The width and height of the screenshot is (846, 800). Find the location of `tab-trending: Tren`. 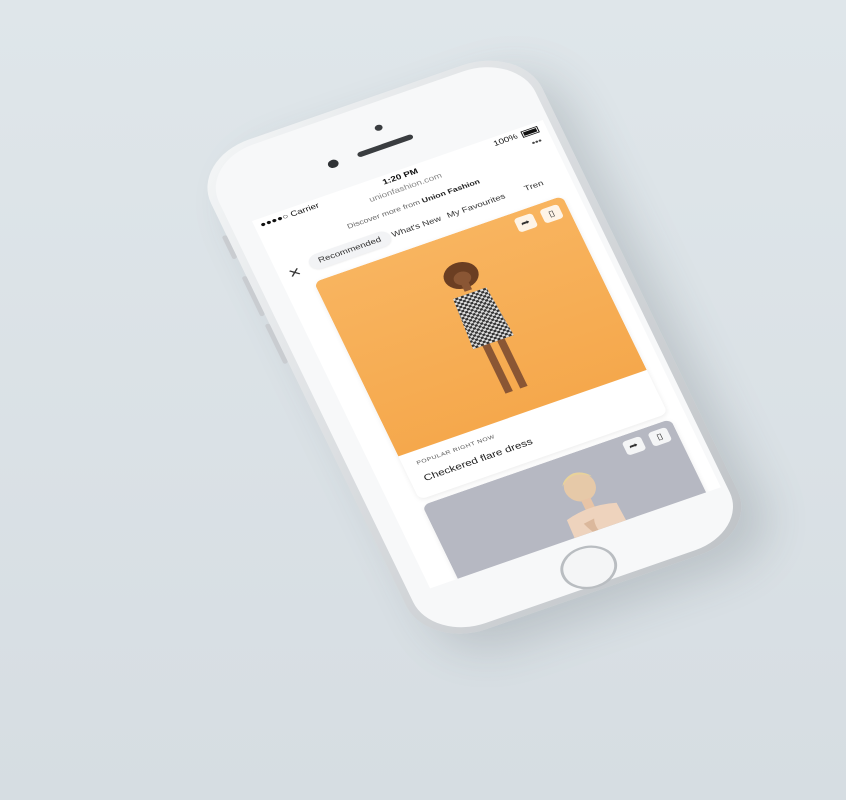

tab-trending: Tren is located at coordinates (534, 186).